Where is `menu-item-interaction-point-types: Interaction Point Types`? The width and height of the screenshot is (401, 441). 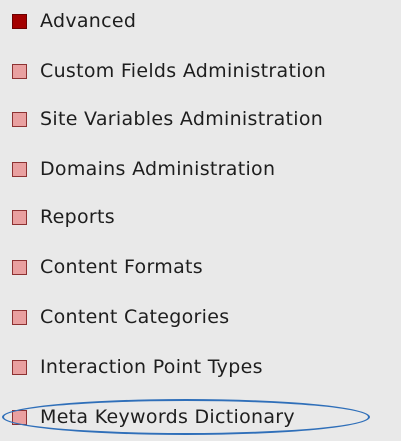
menu-item-interaction-point-types: Interaction Point Types is located at coordinates (200, 367).